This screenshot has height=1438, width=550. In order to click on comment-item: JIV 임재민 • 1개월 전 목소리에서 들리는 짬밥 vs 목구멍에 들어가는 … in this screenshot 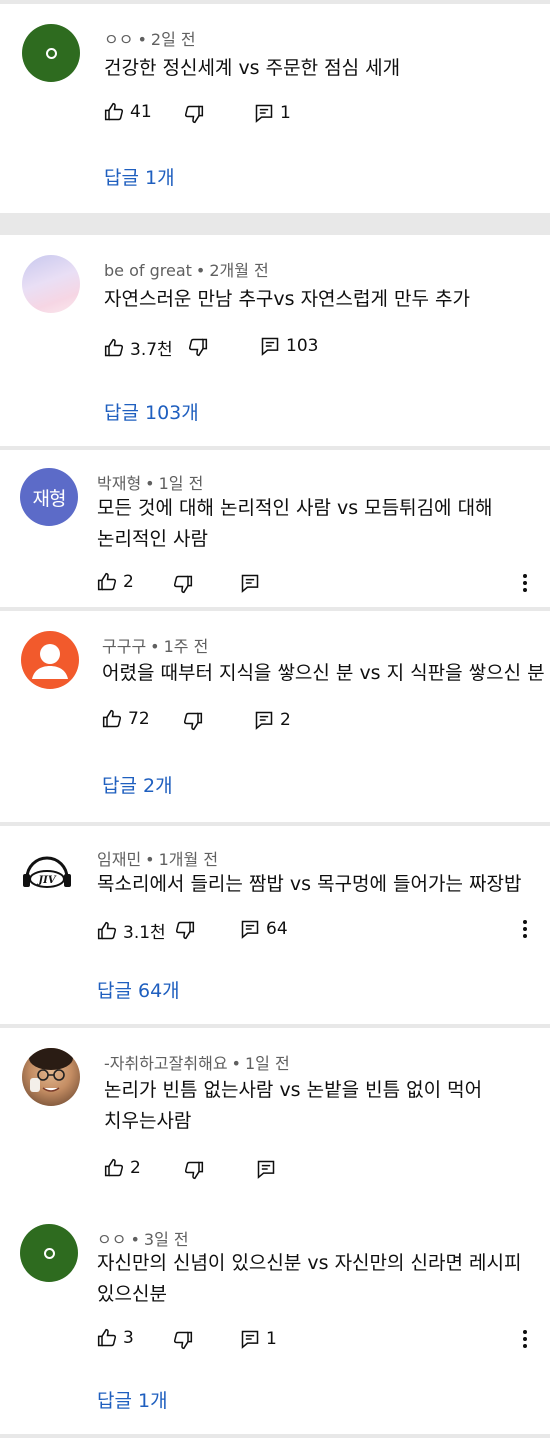, I will do `click(275, 925)`.